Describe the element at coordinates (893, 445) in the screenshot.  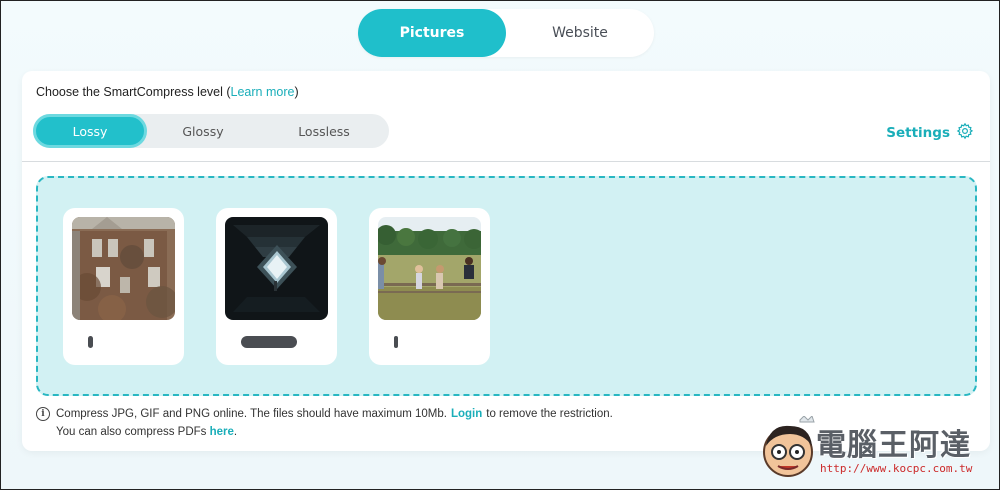
I see `watermark-title: 電腦王阿達` at that location.